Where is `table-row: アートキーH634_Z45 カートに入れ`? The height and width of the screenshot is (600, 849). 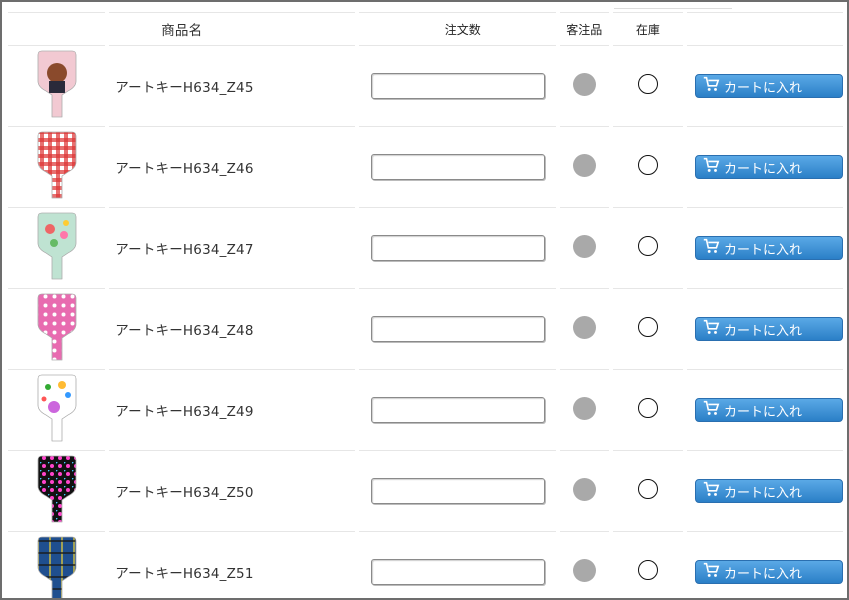 table-row: アートキーH634_Z45 カートに入れ is located at coordinates (425, 86).